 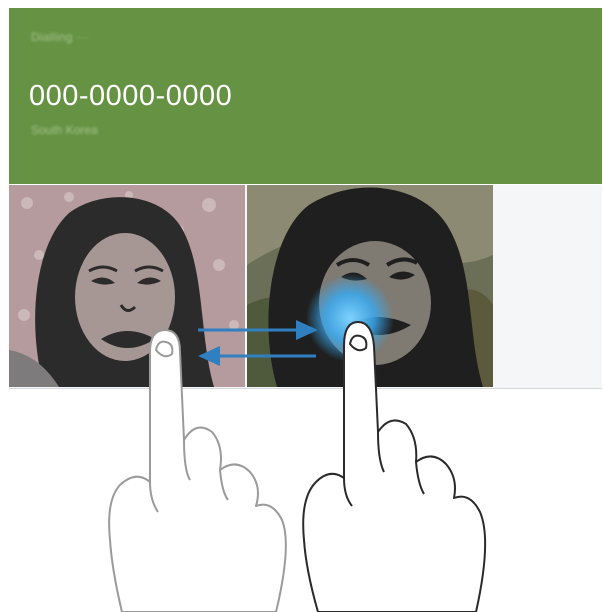 I want to click on call-status-label: Dialling ···, so click(x=60, y=37).